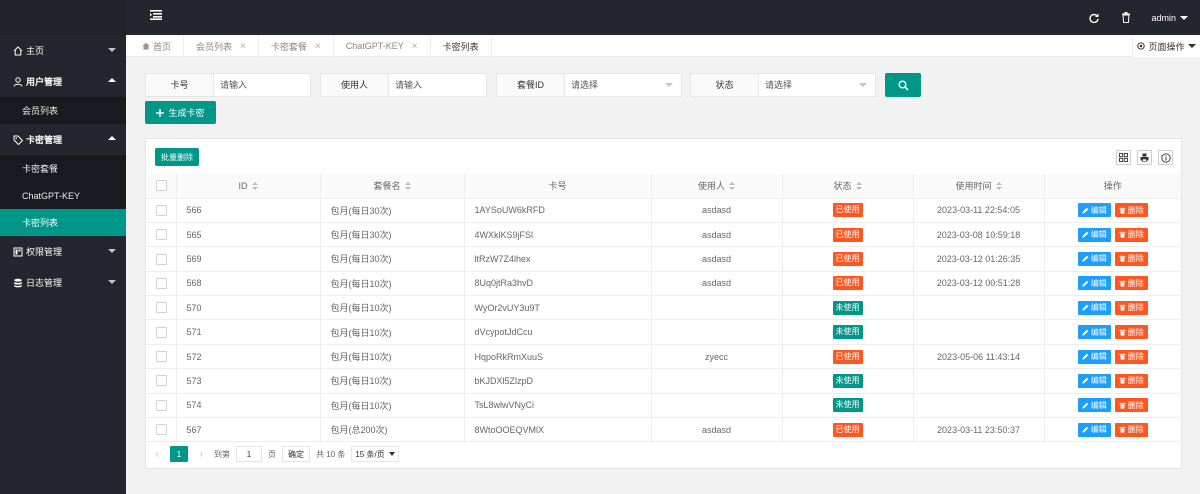 The height and width of the screenshot is (494, 1200). I want to click on plan-id-select: 请选择, so click(623, 85).